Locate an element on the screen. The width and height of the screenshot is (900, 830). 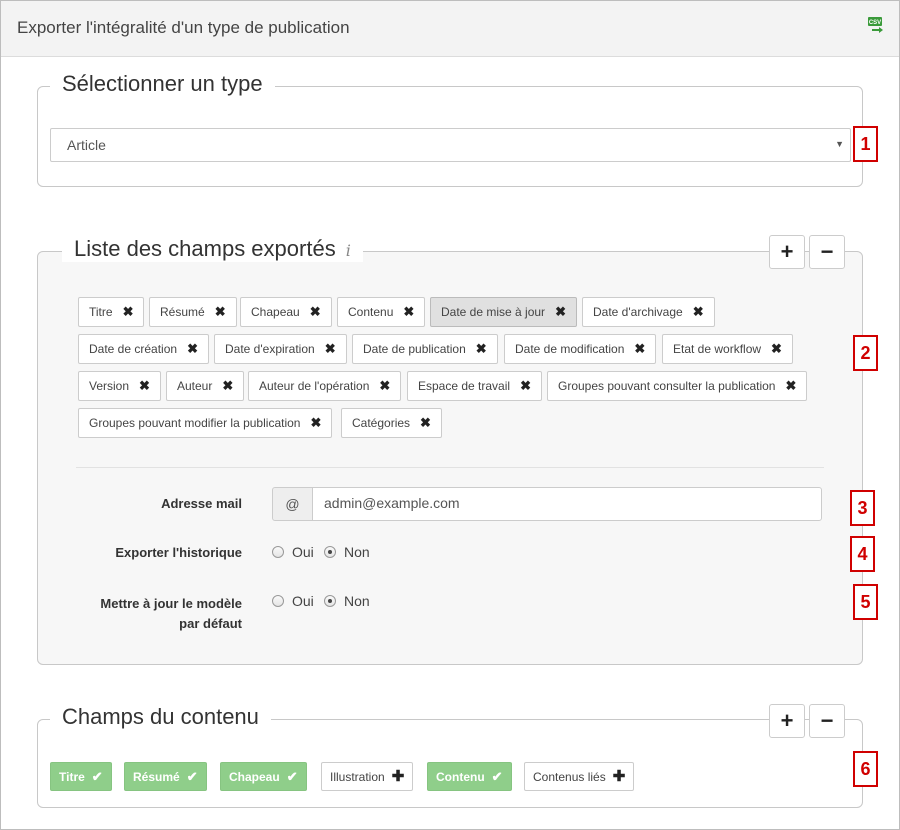
content-field-chapeau: Chapeau ✔ is located at coordinates (263, 776).